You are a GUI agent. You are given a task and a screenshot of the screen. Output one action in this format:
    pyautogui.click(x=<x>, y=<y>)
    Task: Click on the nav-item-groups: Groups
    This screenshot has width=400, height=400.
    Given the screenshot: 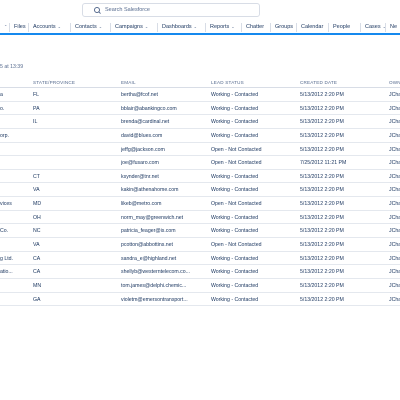 What is the action you would take?
    pyautogui.click(x=284, y=26)
    